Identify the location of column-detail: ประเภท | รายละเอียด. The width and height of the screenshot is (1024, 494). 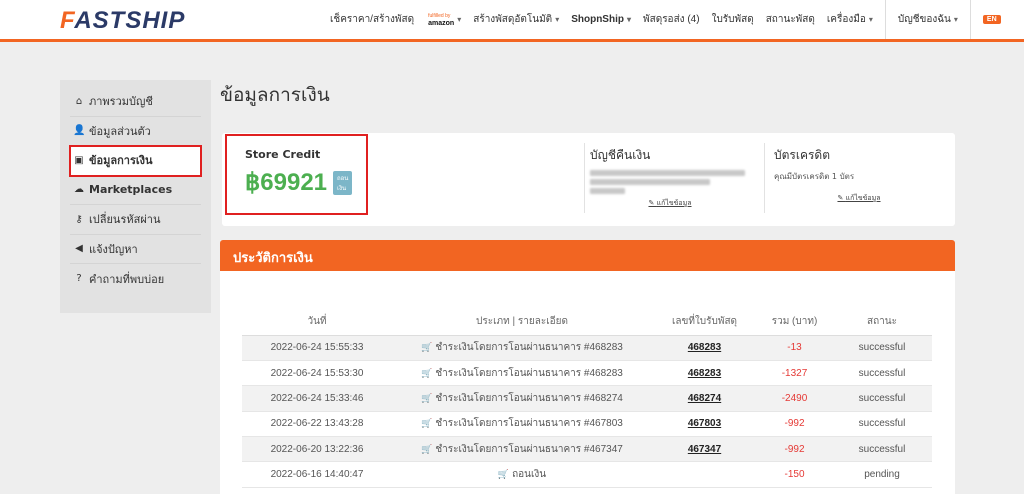
(522, 322).